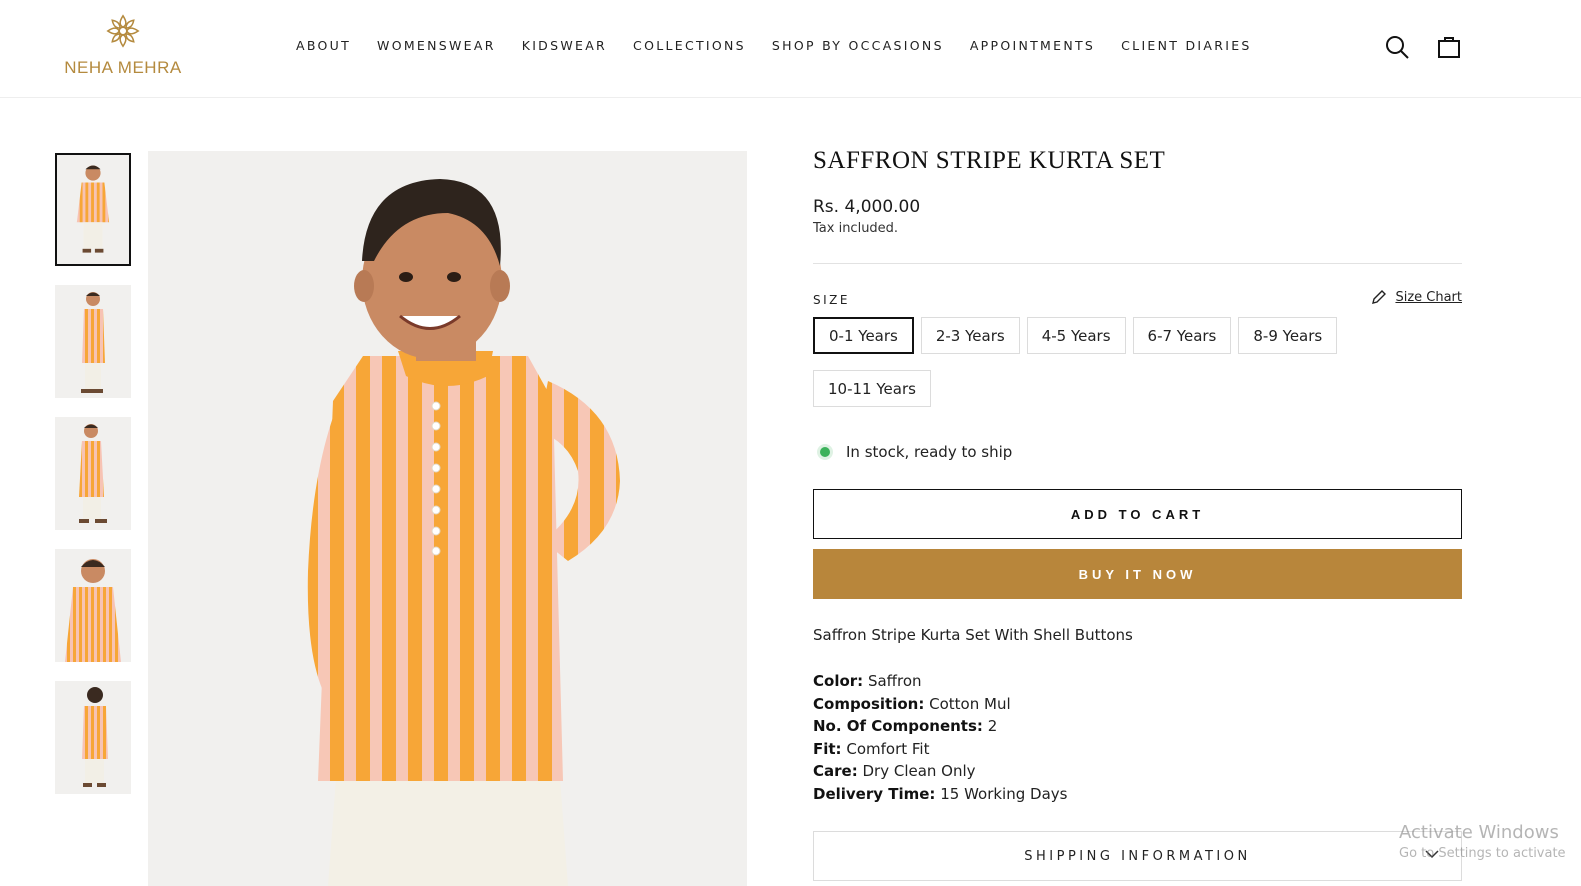 Image resolution: width=1581 pixels, height=886 pixels. I want to click on size-option-8-9-years: 8-9 Years, so click(1288, 335).